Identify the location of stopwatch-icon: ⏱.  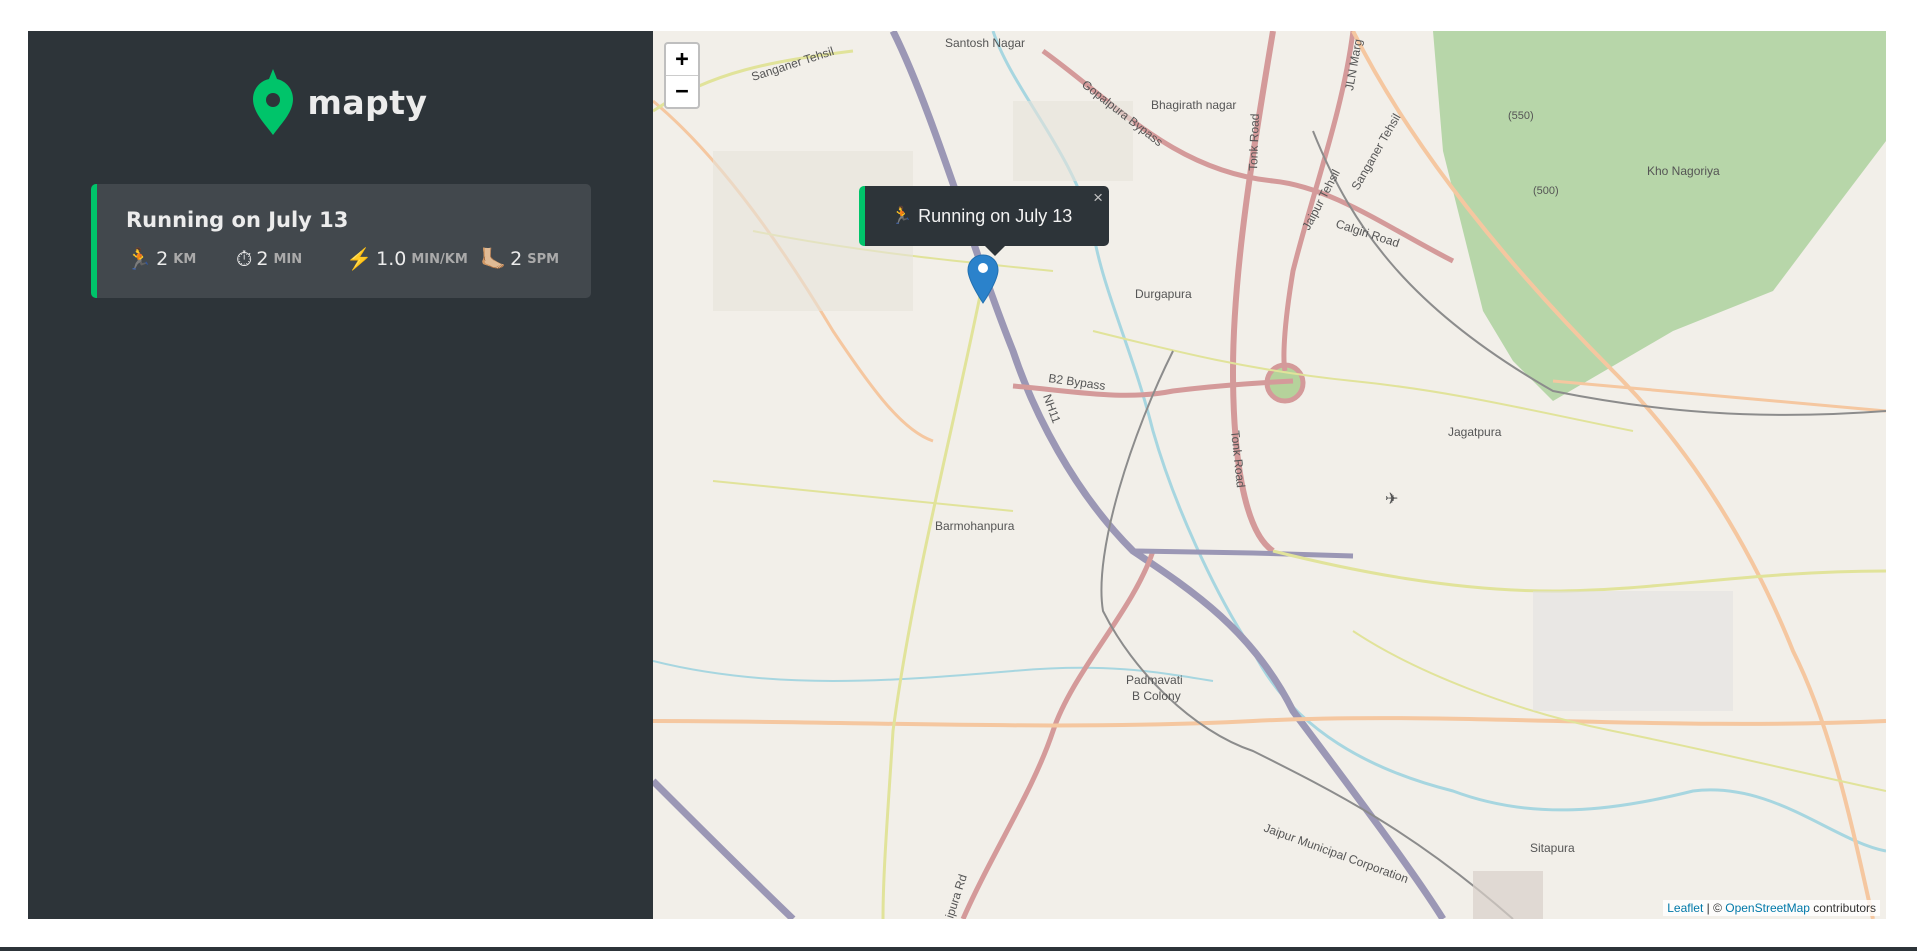
(244, 258).